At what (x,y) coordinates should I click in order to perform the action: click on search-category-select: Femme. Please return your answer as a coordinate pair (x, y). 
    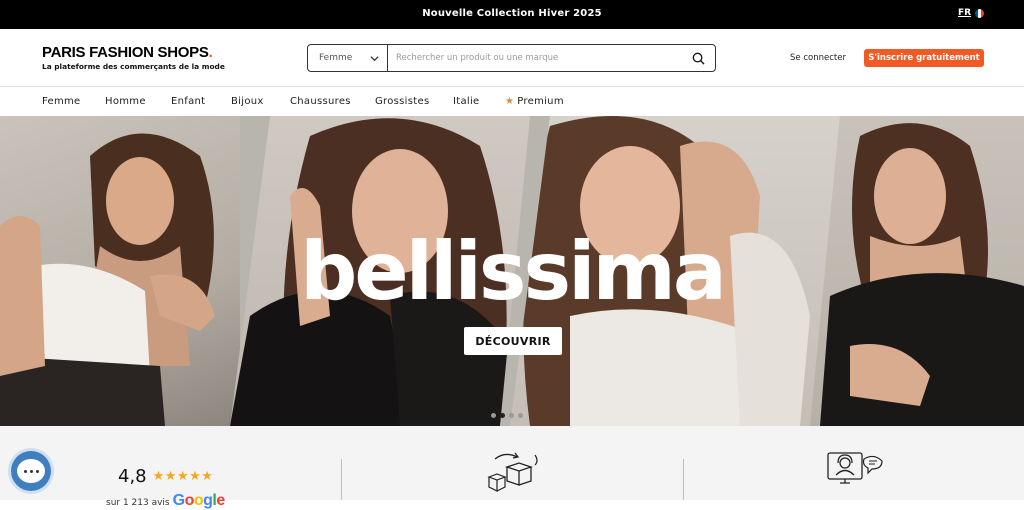
    Looking at the image, I should click on (348, 58).